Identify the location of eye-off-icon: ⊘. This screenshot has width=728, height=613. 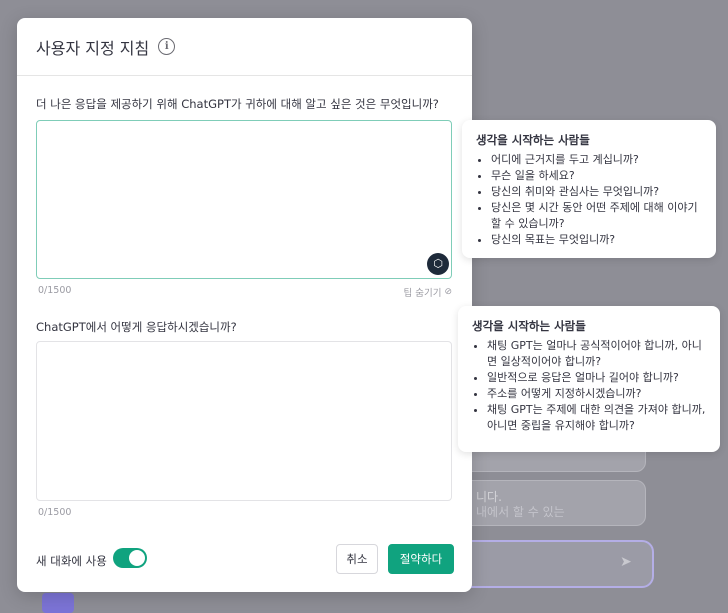
(448, 292).